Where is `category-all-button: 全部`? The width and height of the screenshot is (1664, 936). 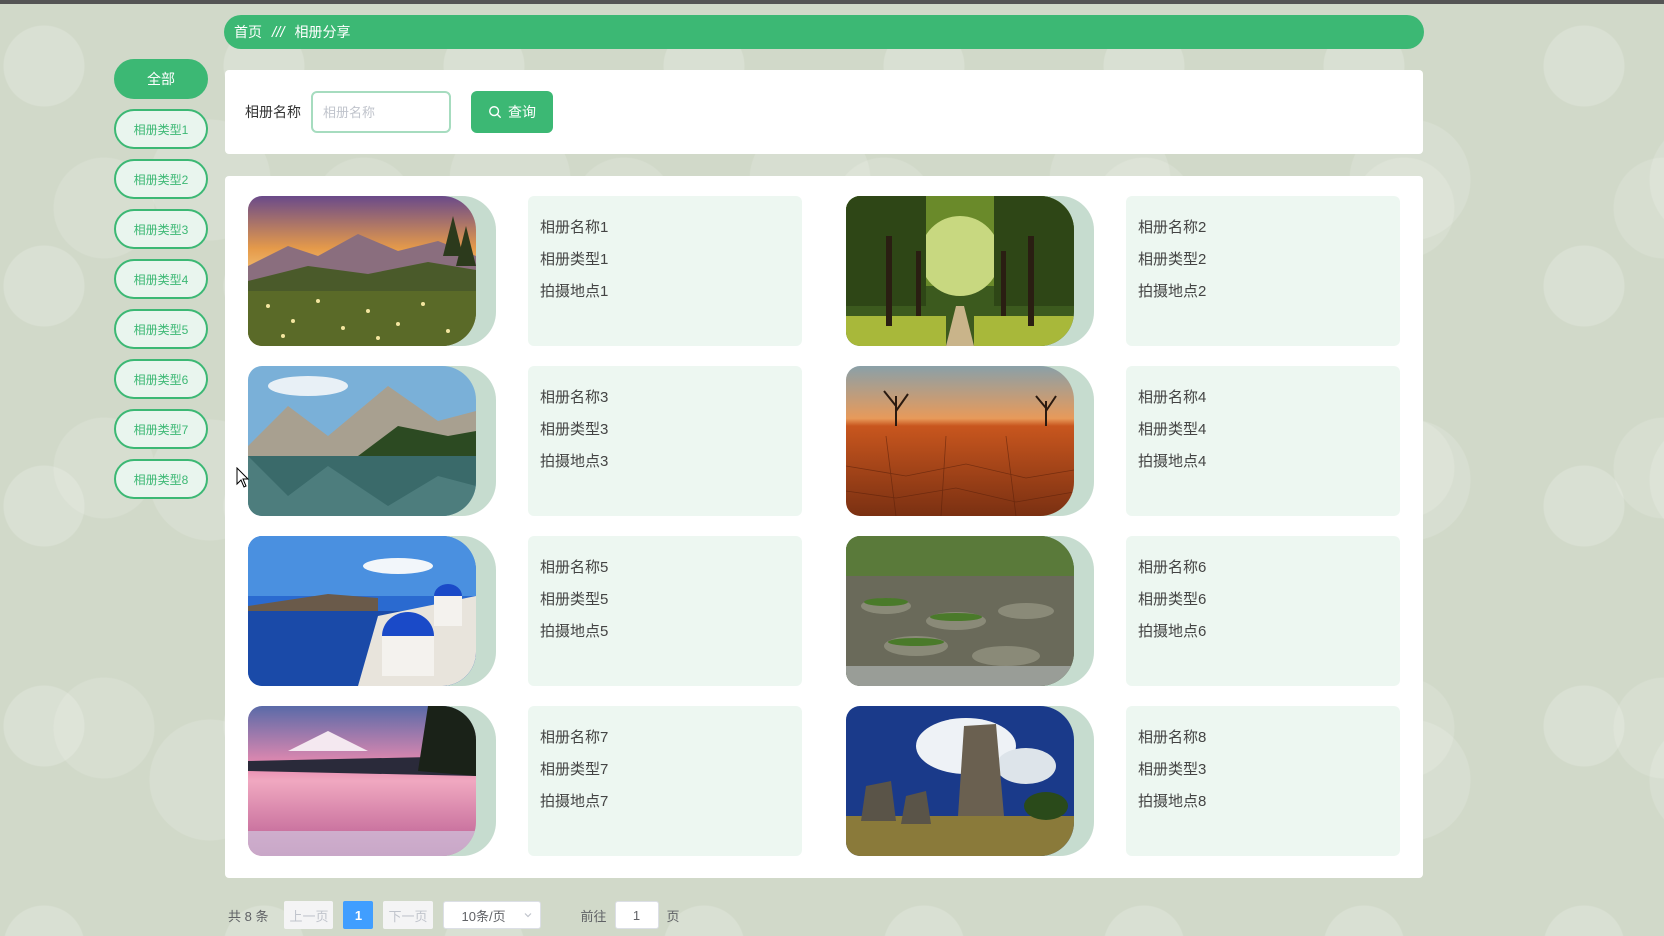 category-all-button: 全部 is located at coordinates (161, 79).